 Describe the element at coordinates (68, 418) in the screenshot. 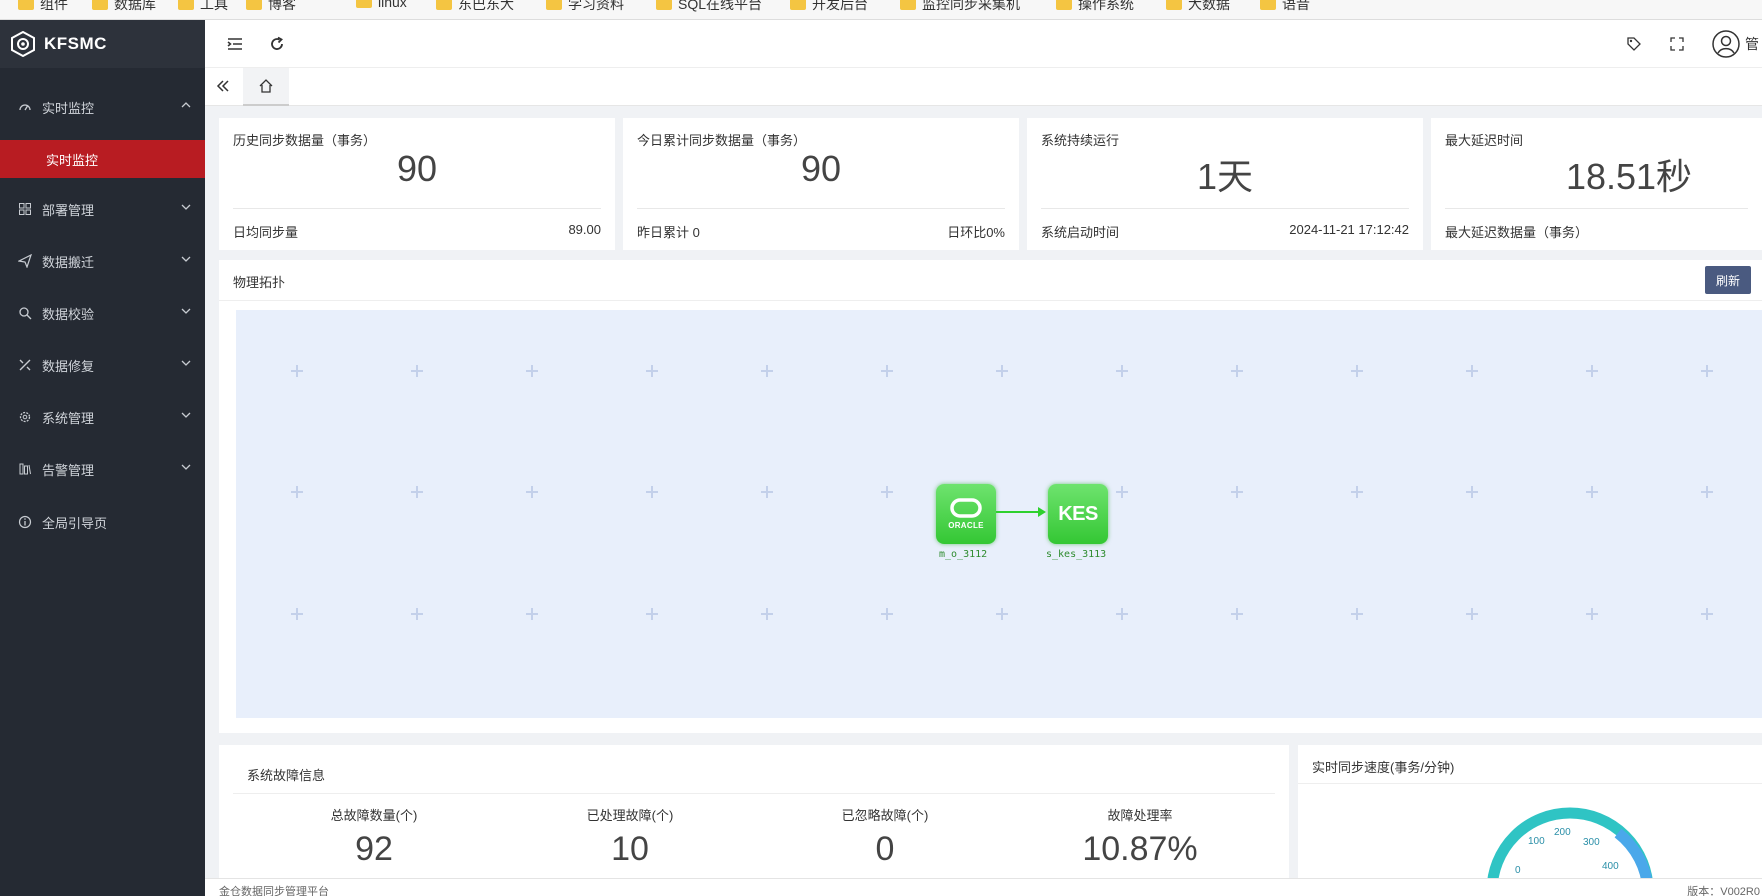

I see `sidebar-item-label: 系统管理` at that location.